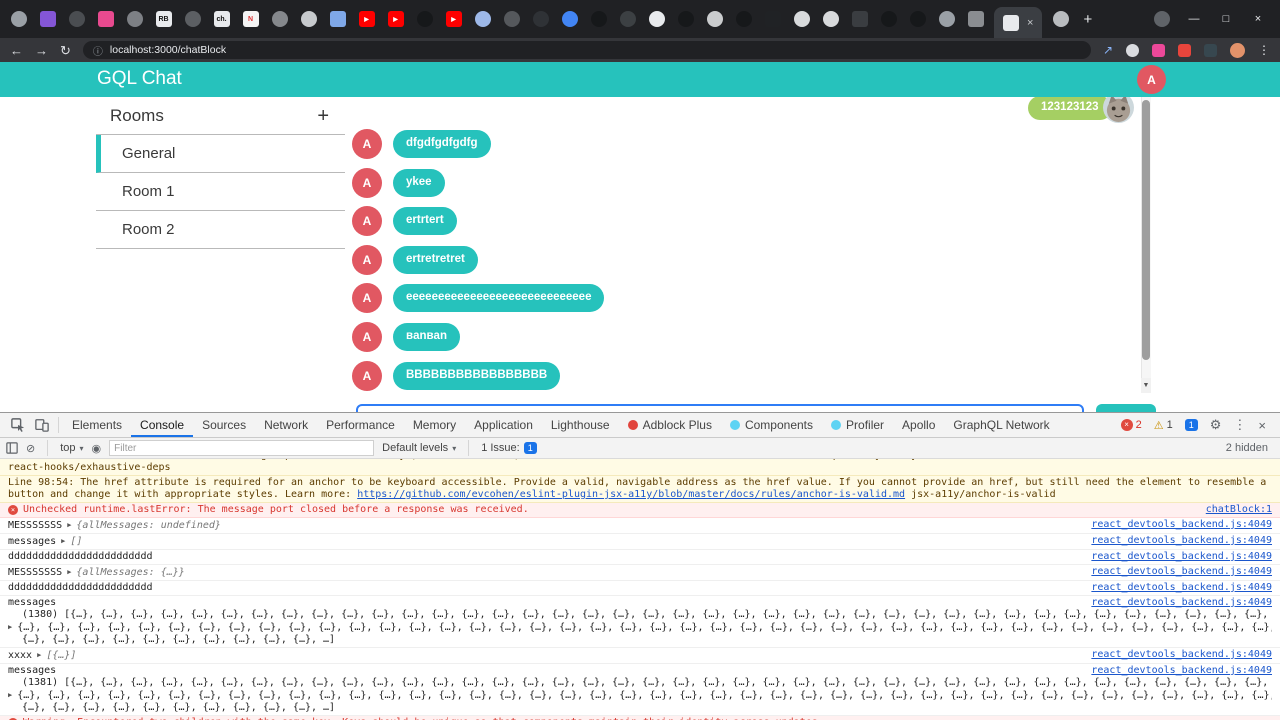  Describe the element at coordinates (1262, 425) in the screenshot. I see `devtools-close-button: ×` at that location.